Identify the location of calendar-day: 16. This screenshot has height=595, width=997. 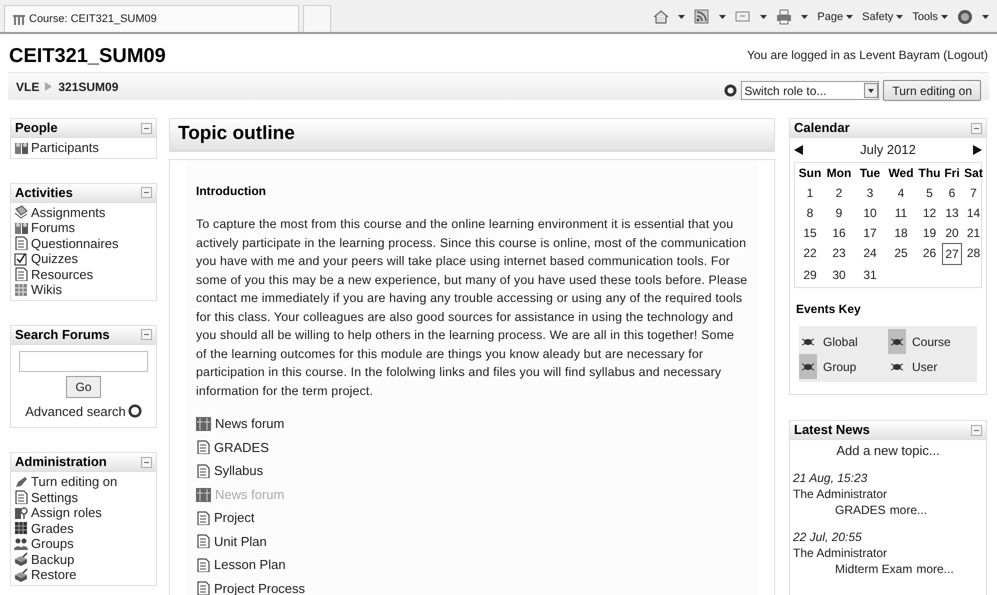
(839, 233).